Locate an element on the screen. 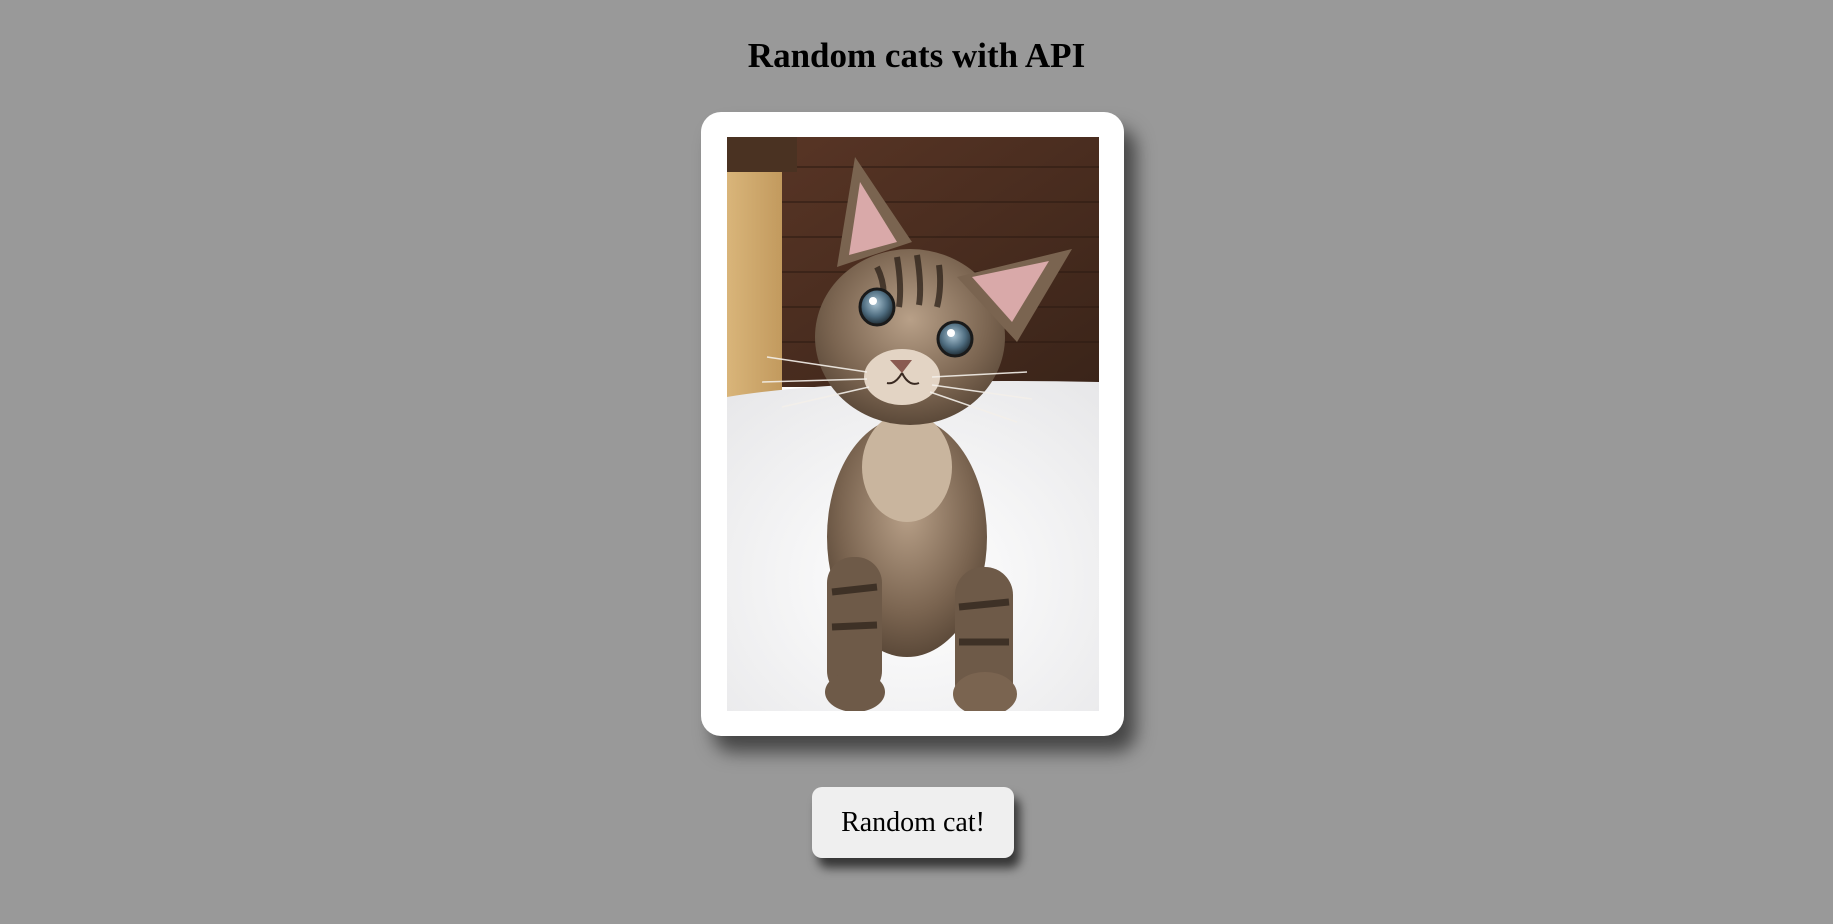  cat-image is located at coordinates (913, 424).